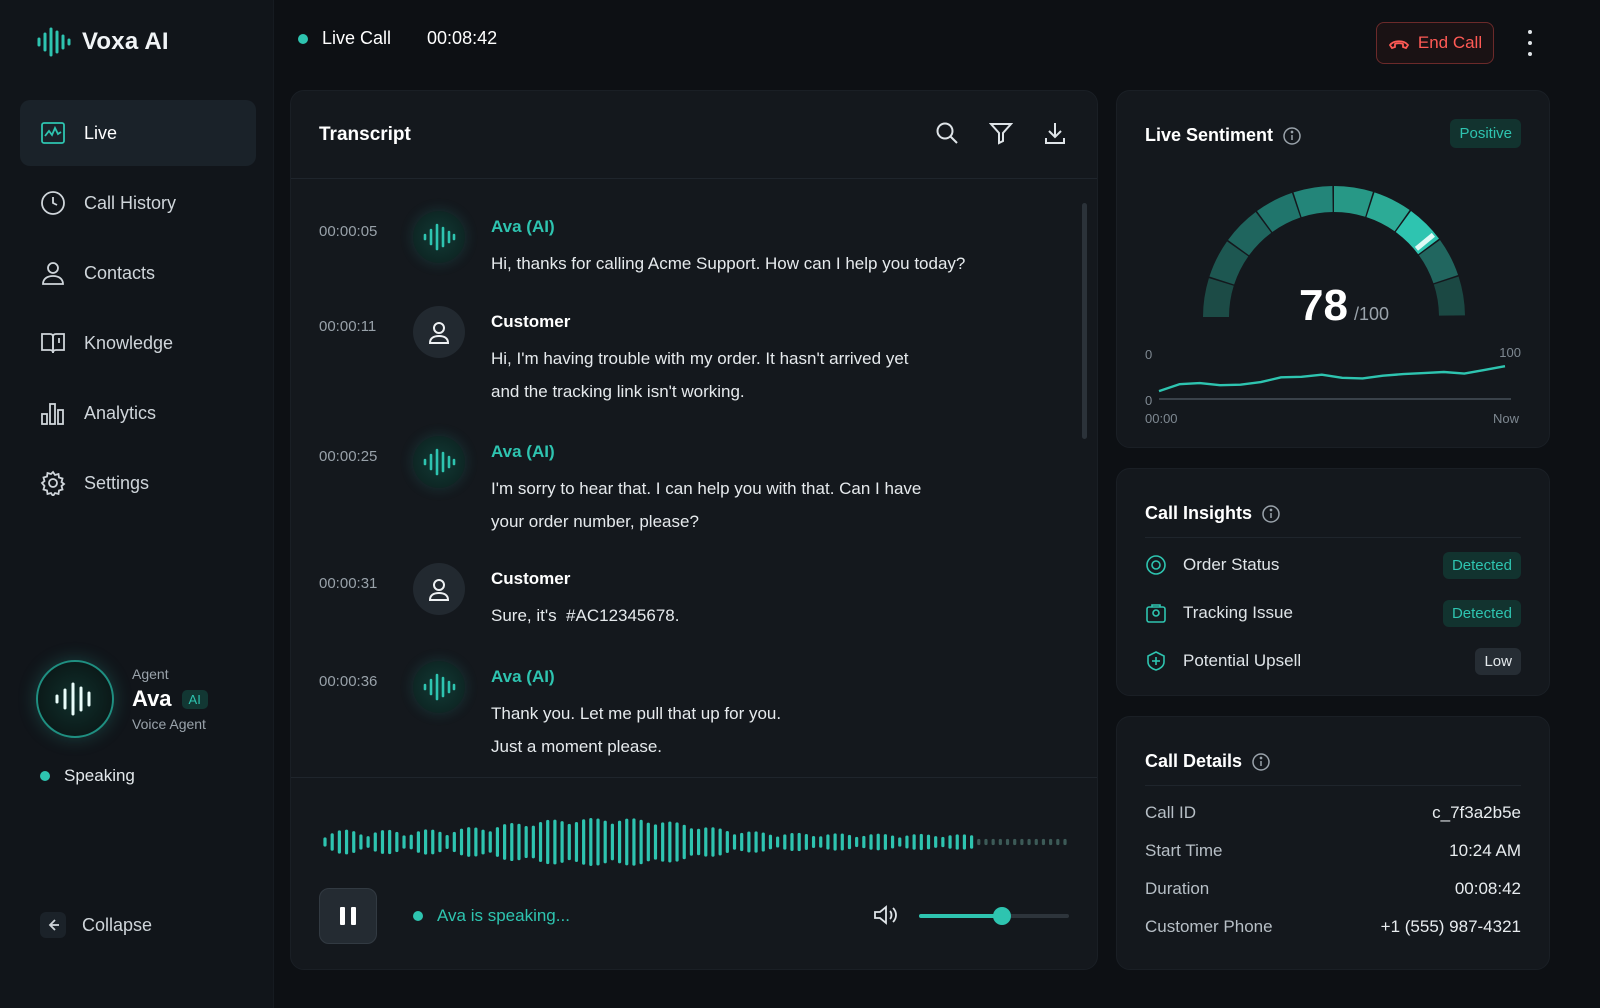 Image resolution: width=1600 pixels, height=1008 pixels. I want to click on filter-icon, so click(1001, 133).